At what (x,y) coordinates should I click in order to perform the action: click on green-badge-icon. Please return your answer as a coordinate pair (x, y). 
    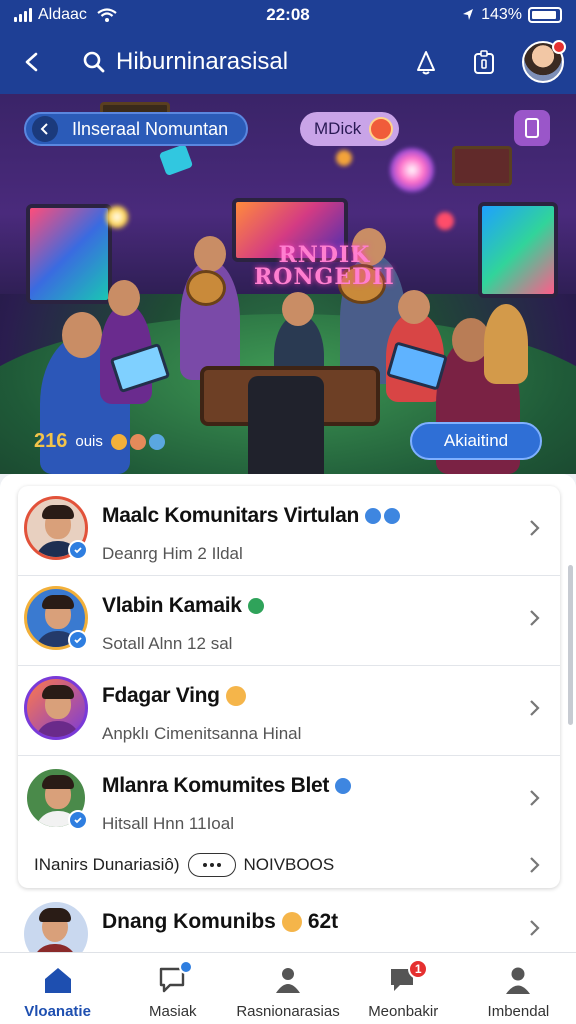
    Looking at the image, I should click on (255, 606).